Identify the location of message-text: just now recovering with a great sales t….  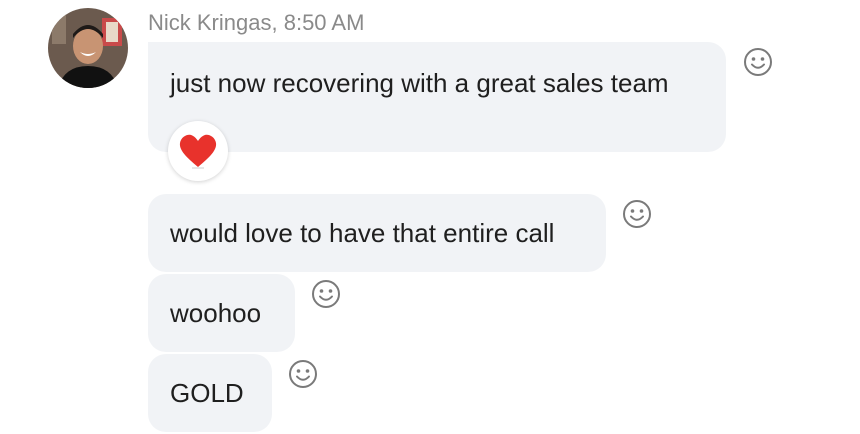
(419, 83).